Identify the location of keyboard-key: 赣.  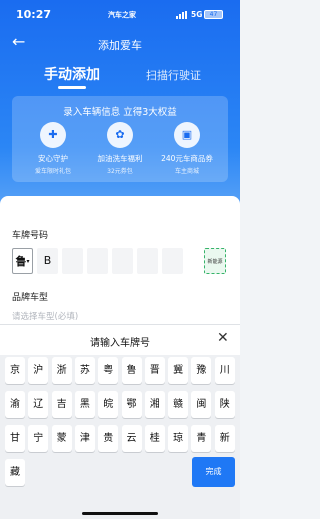
(178, 404).